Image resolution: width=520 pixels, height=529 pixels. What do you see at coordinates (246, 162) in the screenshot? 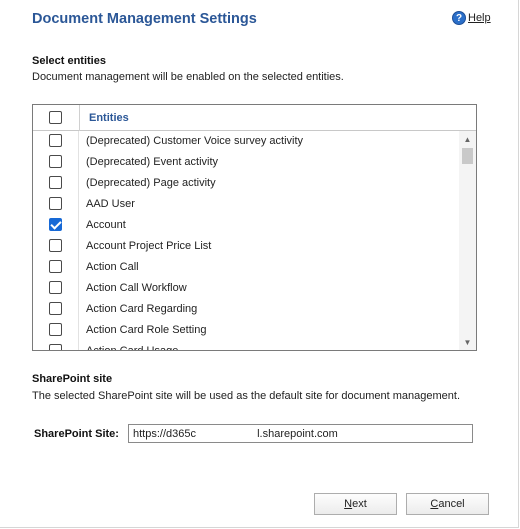
I see `entity-row: (Deprecated) Event activity` at bounding box center [246, 162].